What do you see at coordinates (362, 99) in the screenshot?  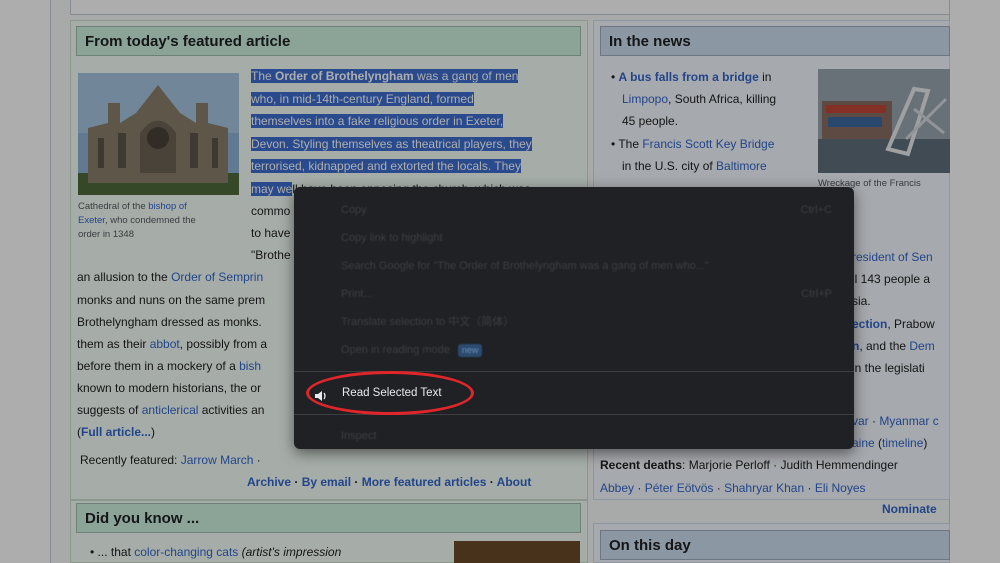 I see `selected-text-line2: who, in mid-14th-century England, formed` at bounding box center [362, 99].